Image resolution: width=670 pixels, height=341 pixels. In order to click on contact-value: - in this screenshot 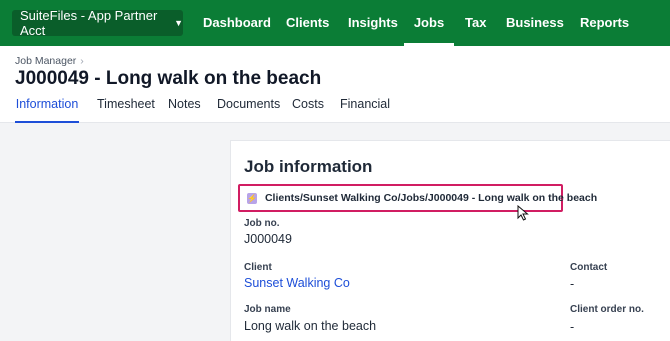, I will do `click(572, 284)`.